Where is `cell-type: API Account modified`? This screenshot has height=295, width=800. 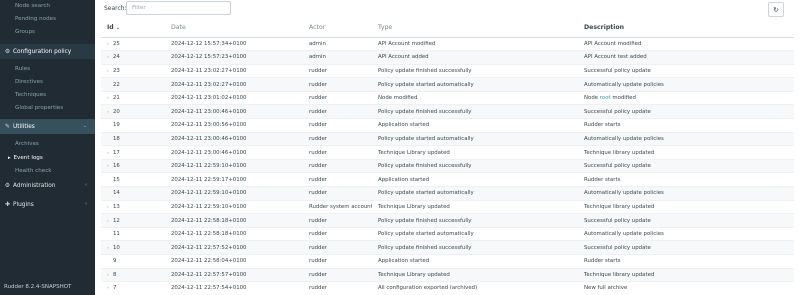
cell-type: API Account modified is located at coordinates (475, 44).